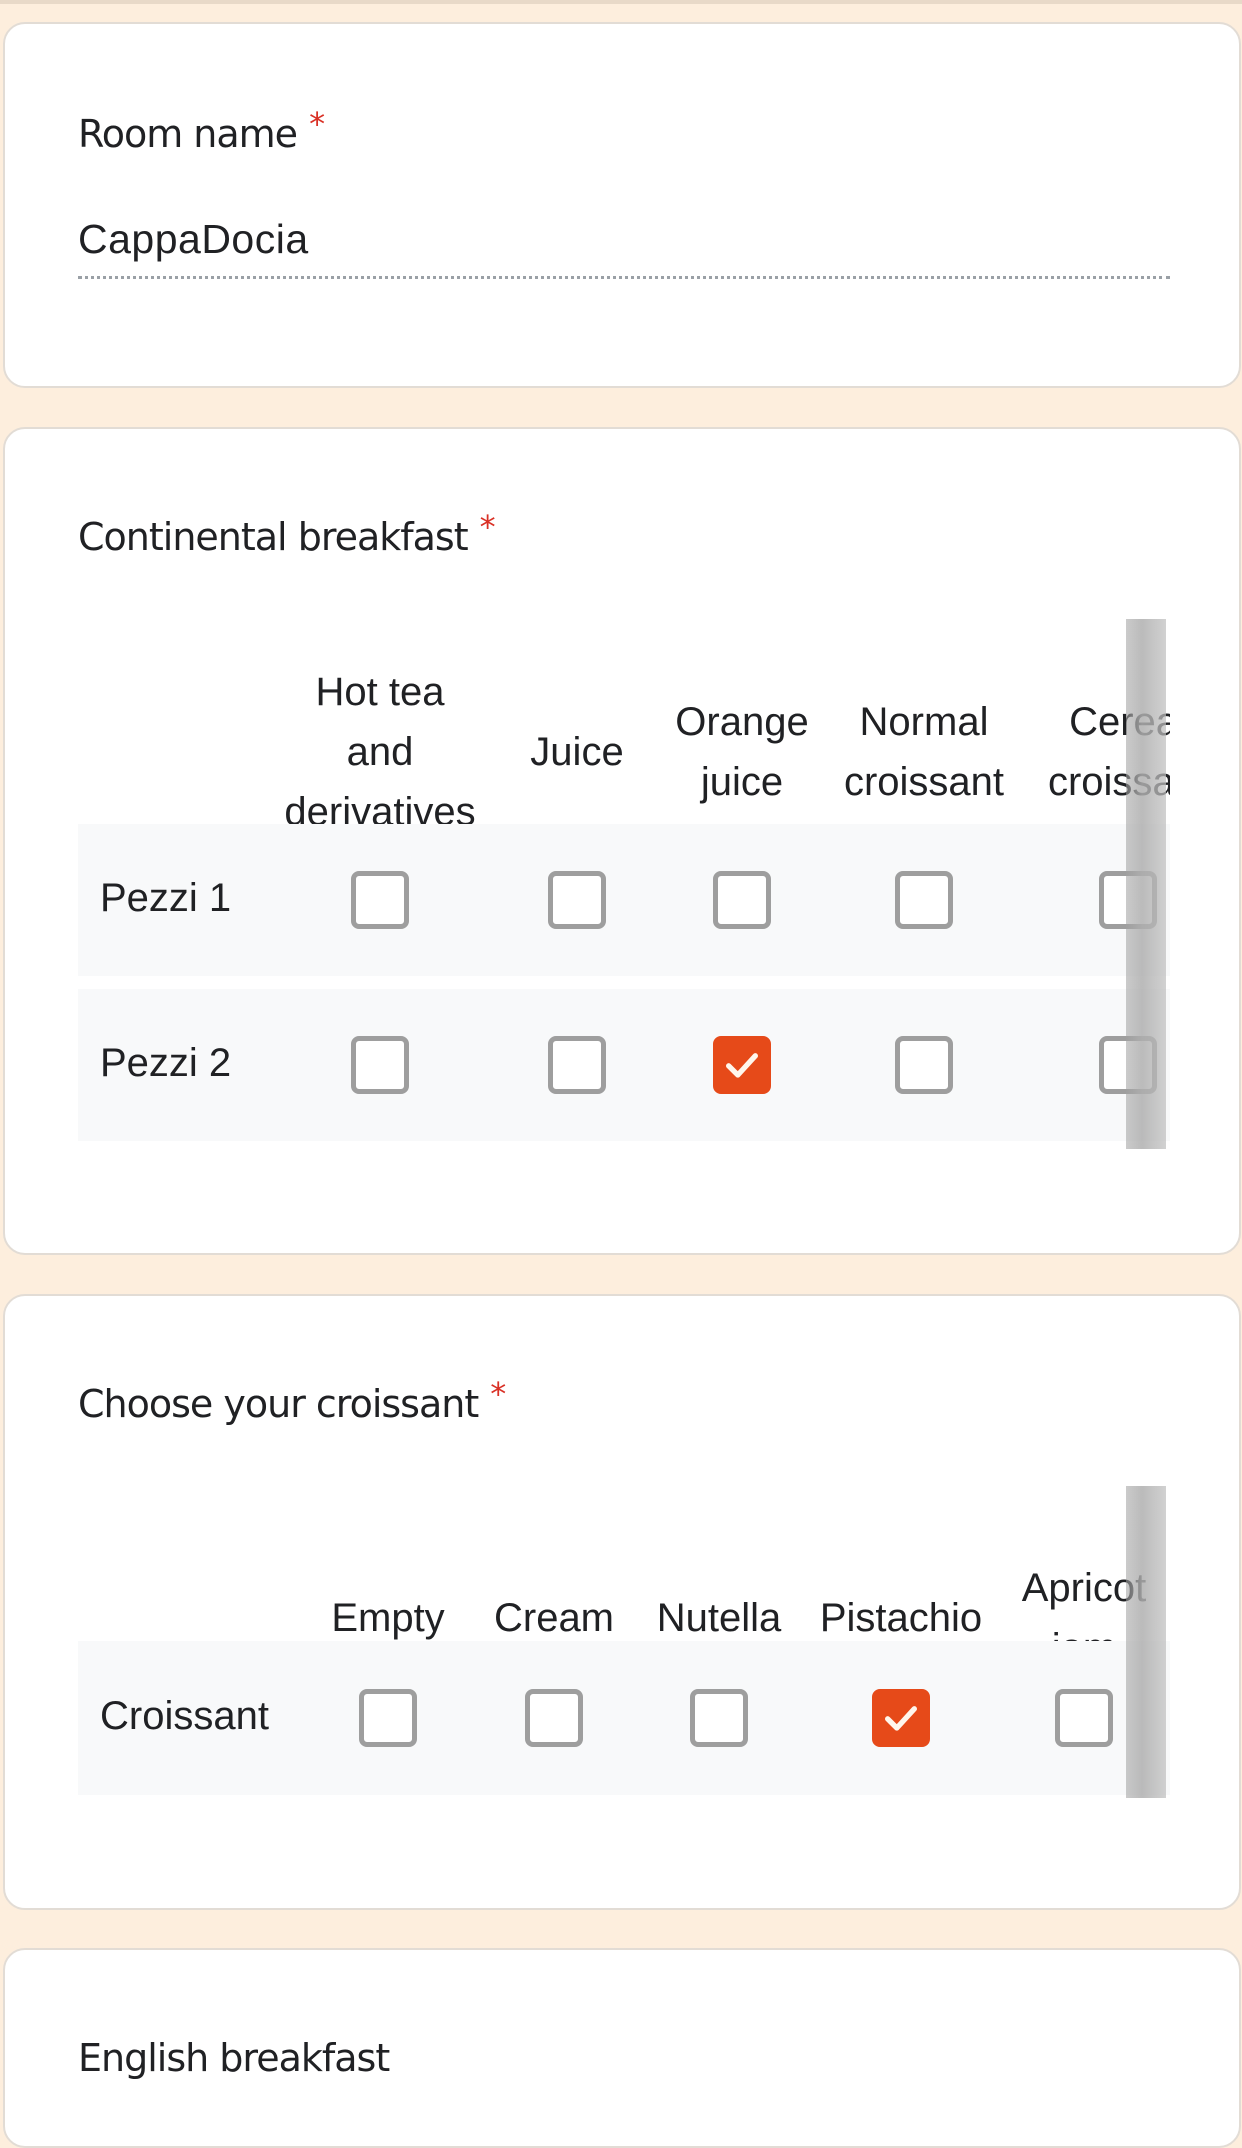  Describe the element at coordinates (273, 537) in the screenshot. I see `question-title-text: Continental breakfast` at that location.